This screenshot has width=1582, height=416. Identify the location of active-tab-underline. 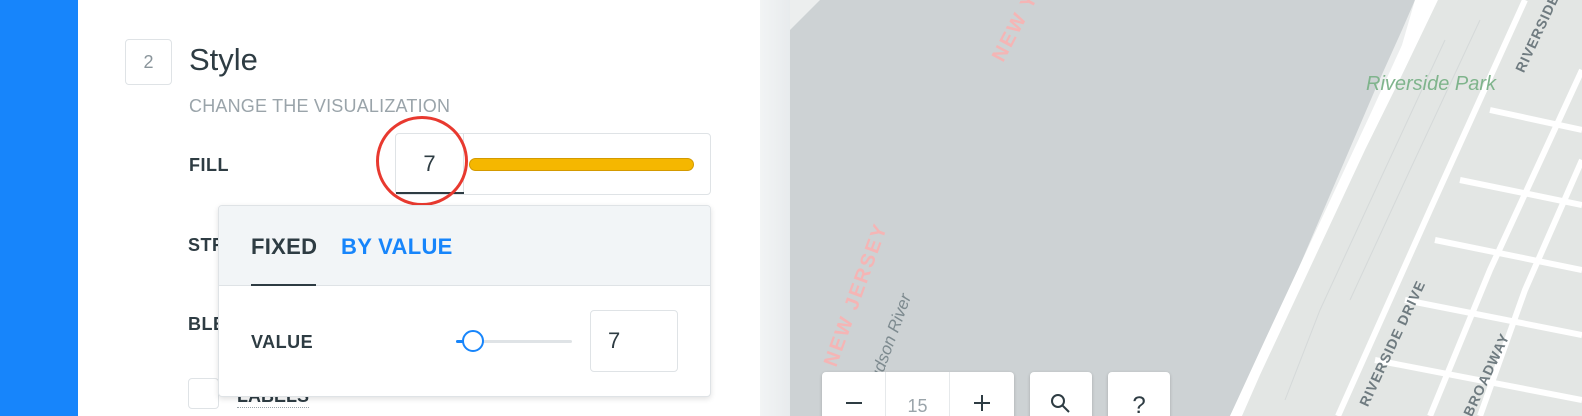
(283, 285).